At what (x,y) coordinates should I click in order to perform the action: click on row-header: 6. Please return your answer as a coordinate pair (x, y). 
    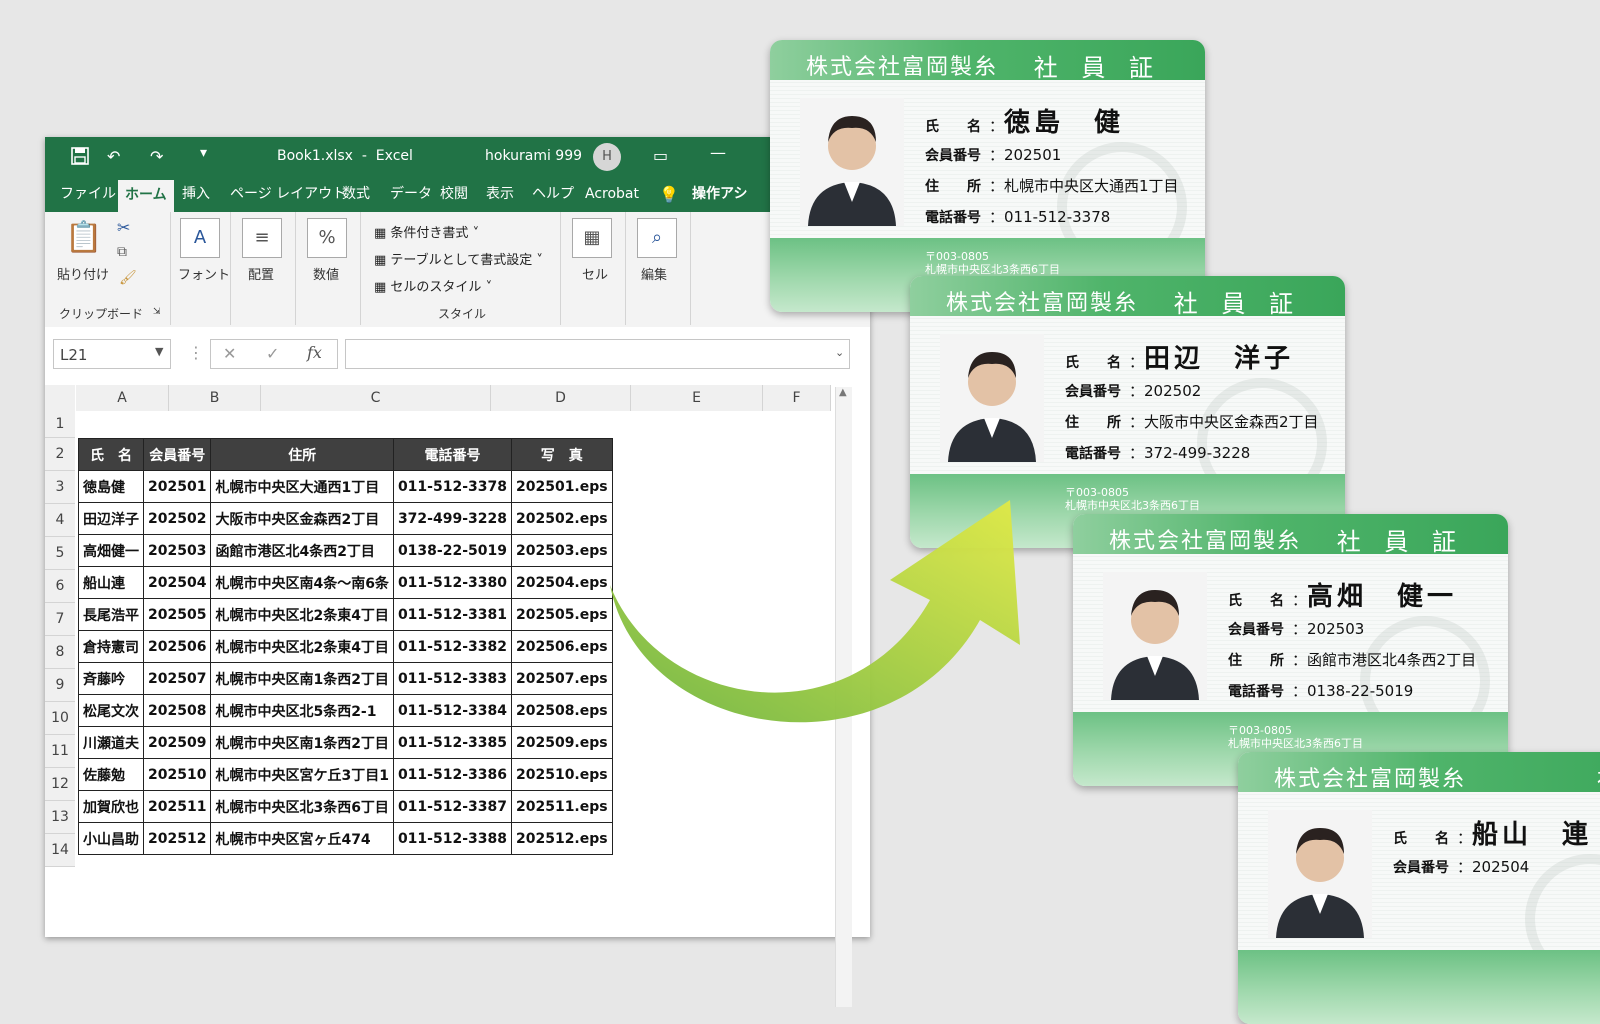
    Looking at the image, I should click on (60, 586).